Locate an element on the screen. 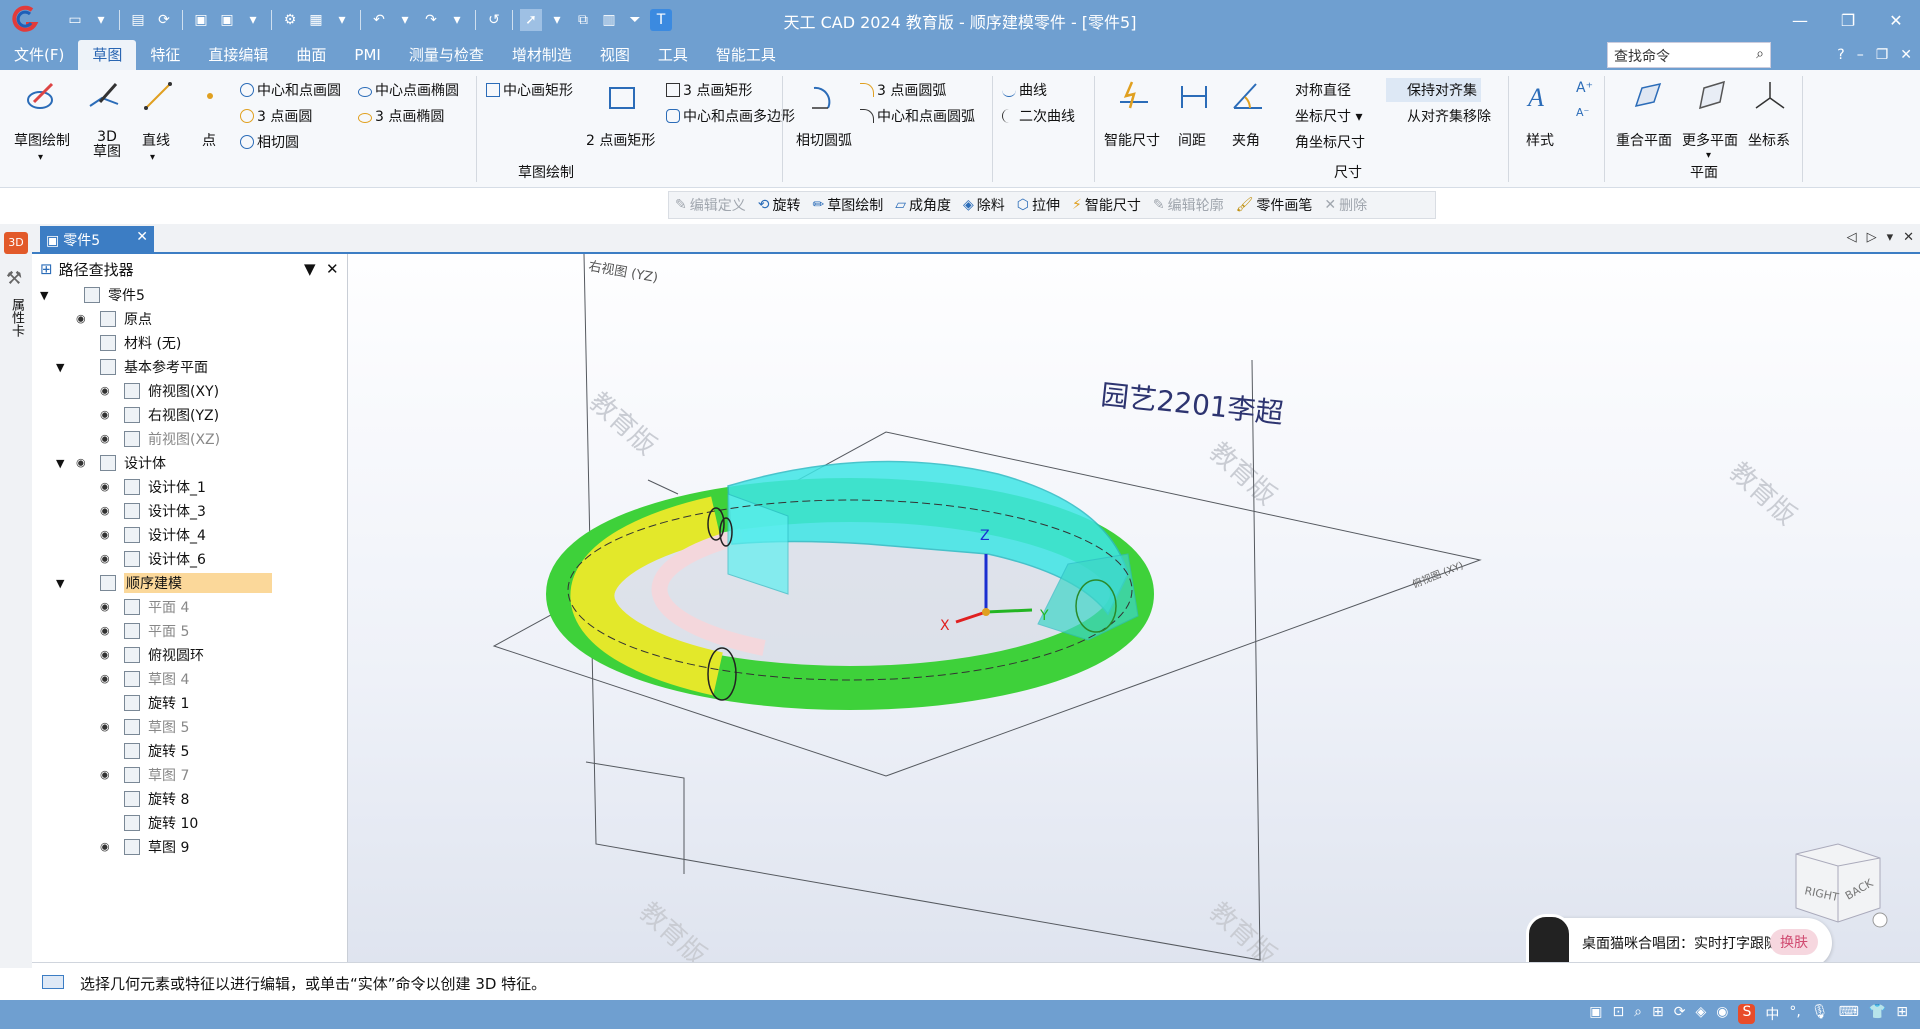 This screenshot has width=1920, height=1029. hammer-icon: ⚒ is located at coordinates (14, 278).